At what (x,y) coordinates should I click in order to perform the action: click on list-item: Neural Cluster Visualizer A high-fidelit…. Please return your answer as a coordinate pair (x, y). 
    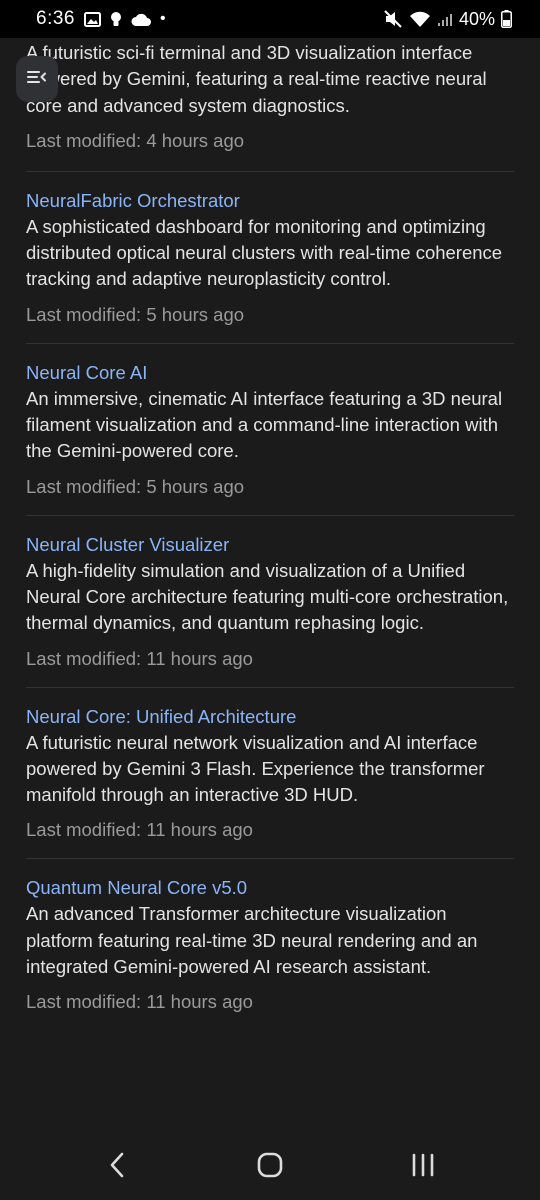
    Looking at the image, I should click on (270, 602).